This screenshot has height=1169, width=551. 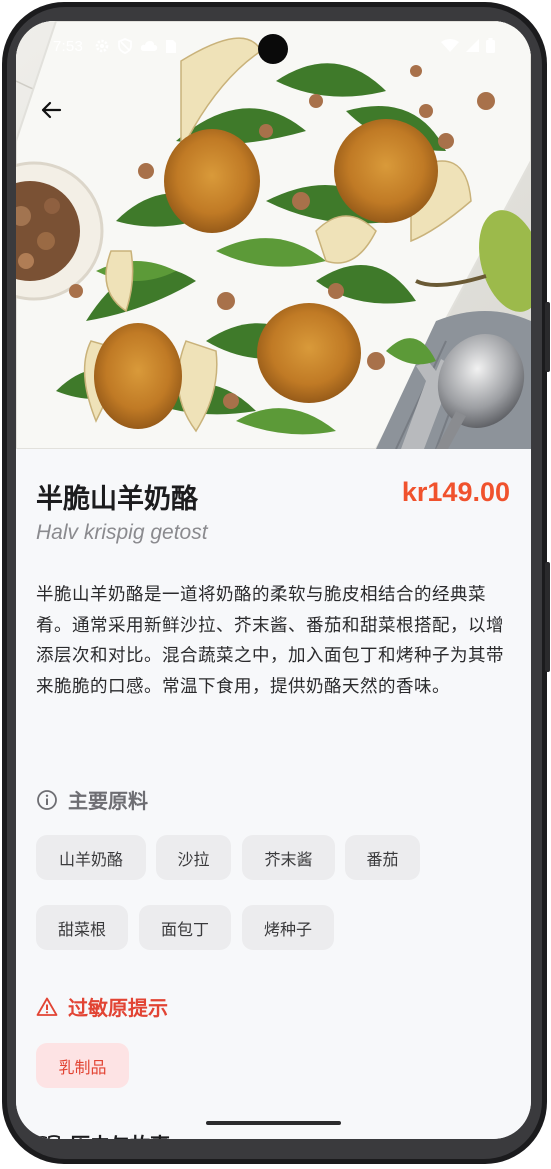 I want to click on allergen-heading: 过敏原提示, so click(x=102, y=1006).